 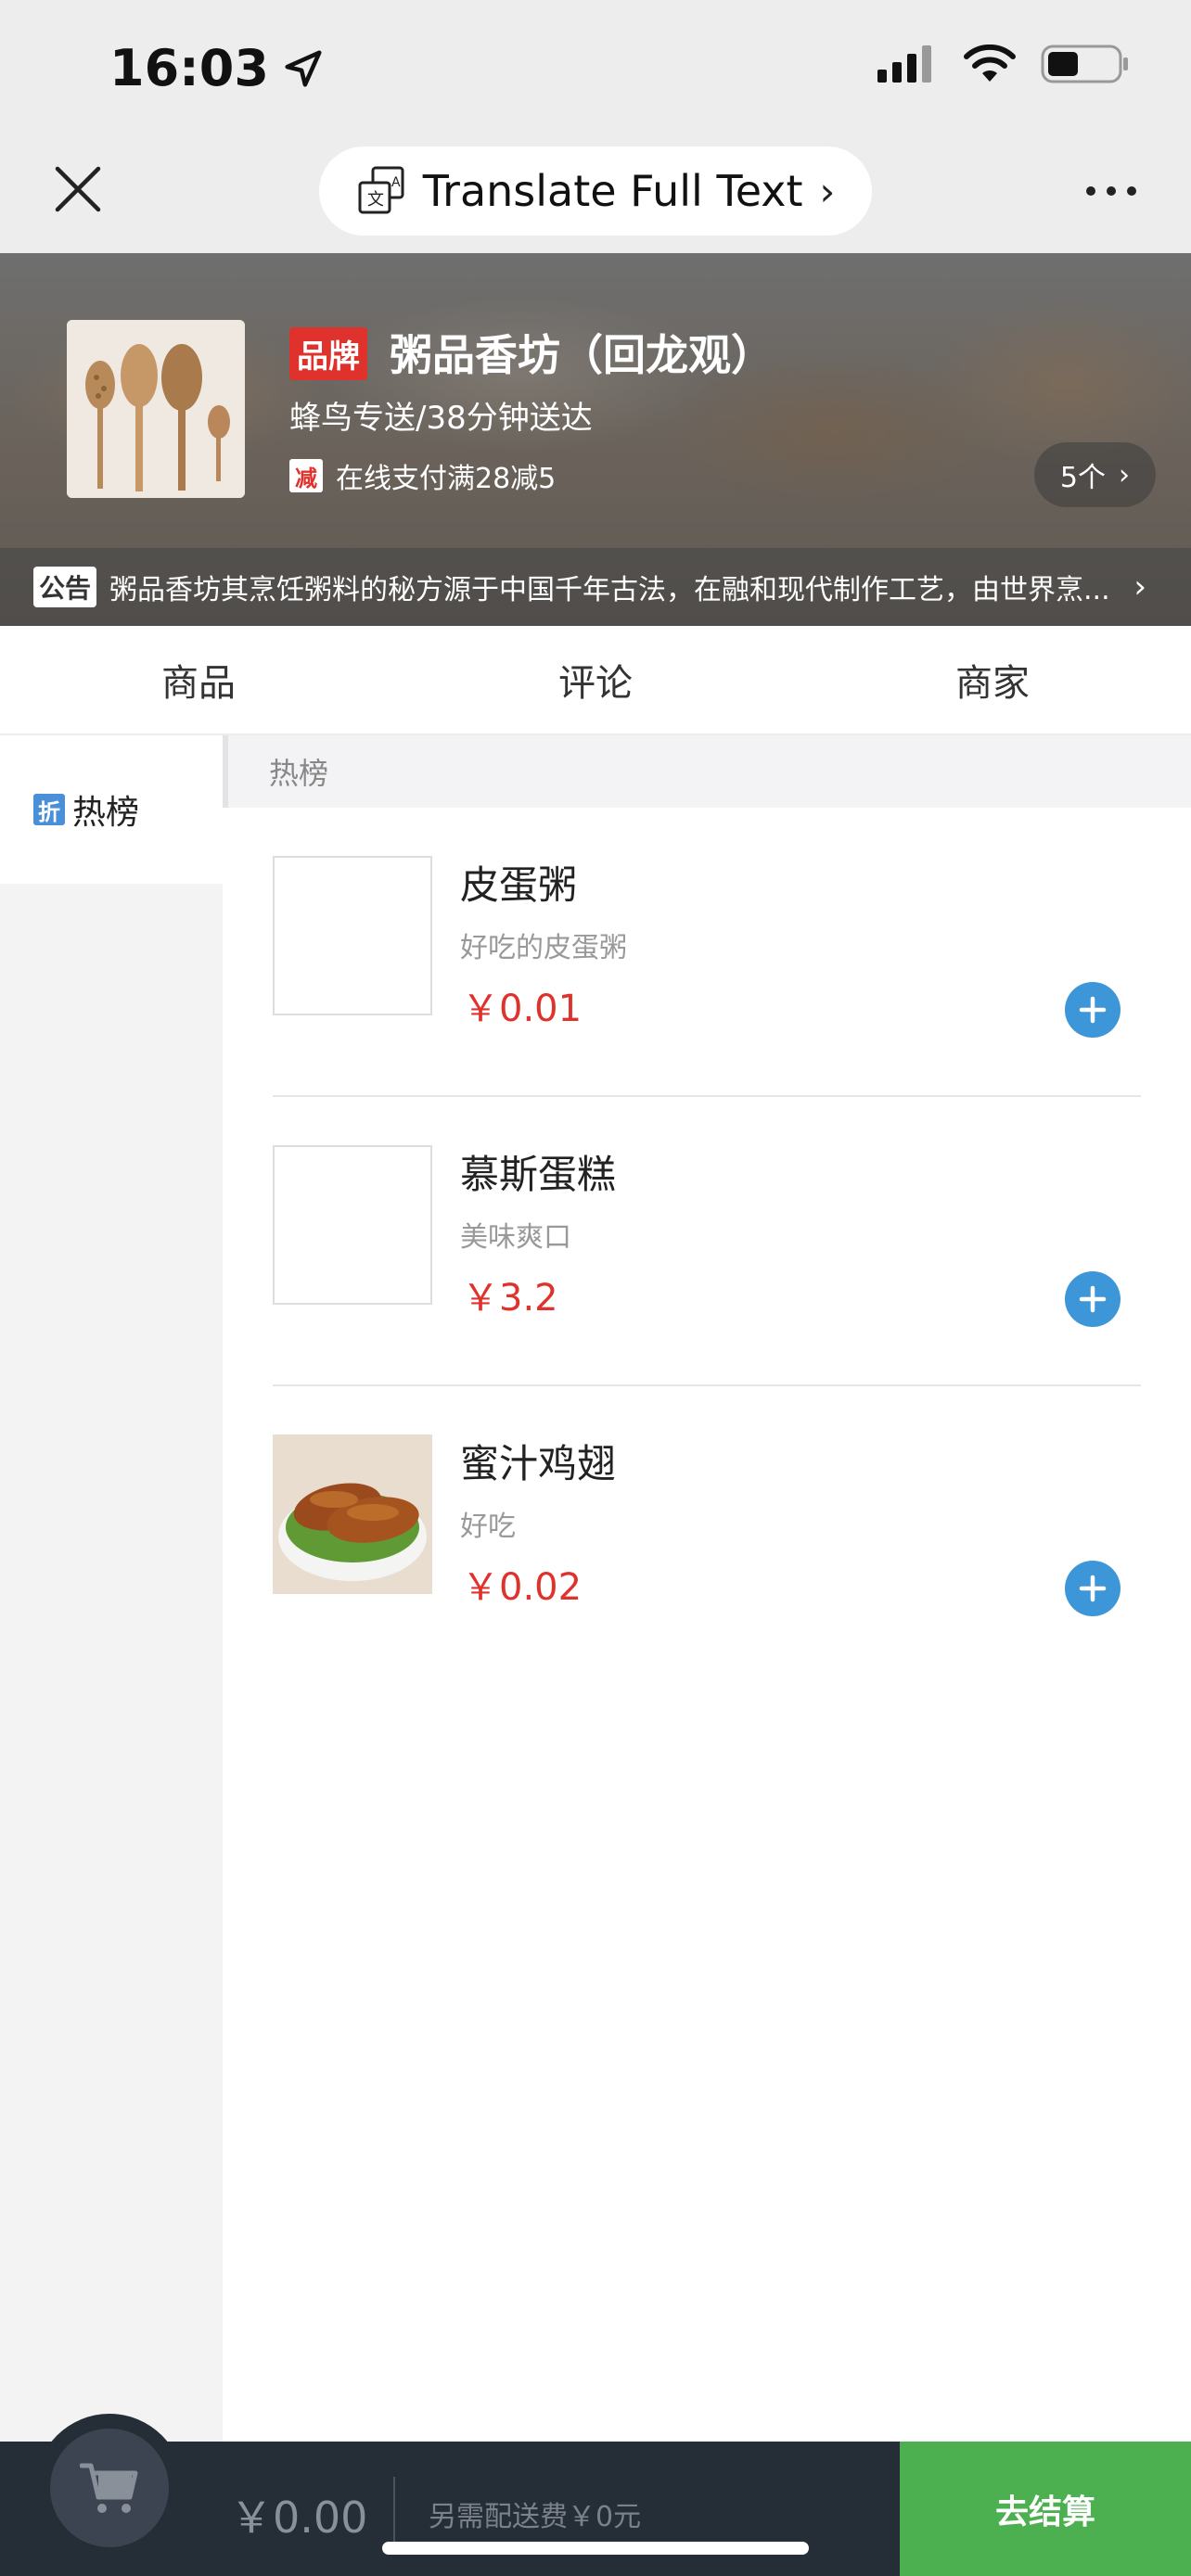 I want to click on wooden-spoons-image, so click(x=156, y=409).